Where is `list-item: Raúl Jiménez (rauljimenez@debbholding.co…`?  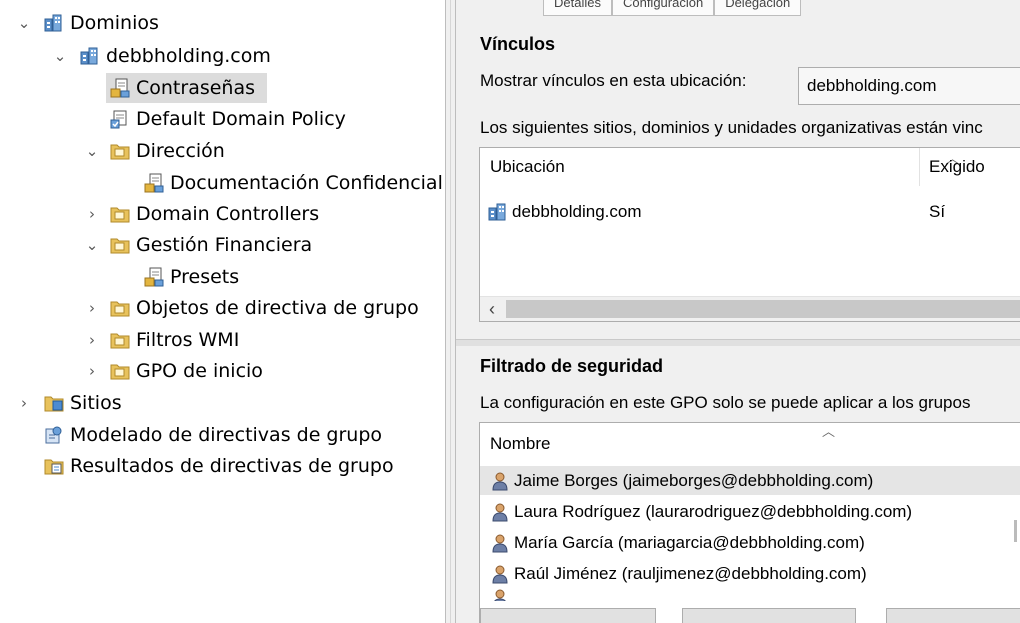 list-item: Raúl Jiménez (rauljimenez@debbholding.co… is located at coordinates (750, 573).